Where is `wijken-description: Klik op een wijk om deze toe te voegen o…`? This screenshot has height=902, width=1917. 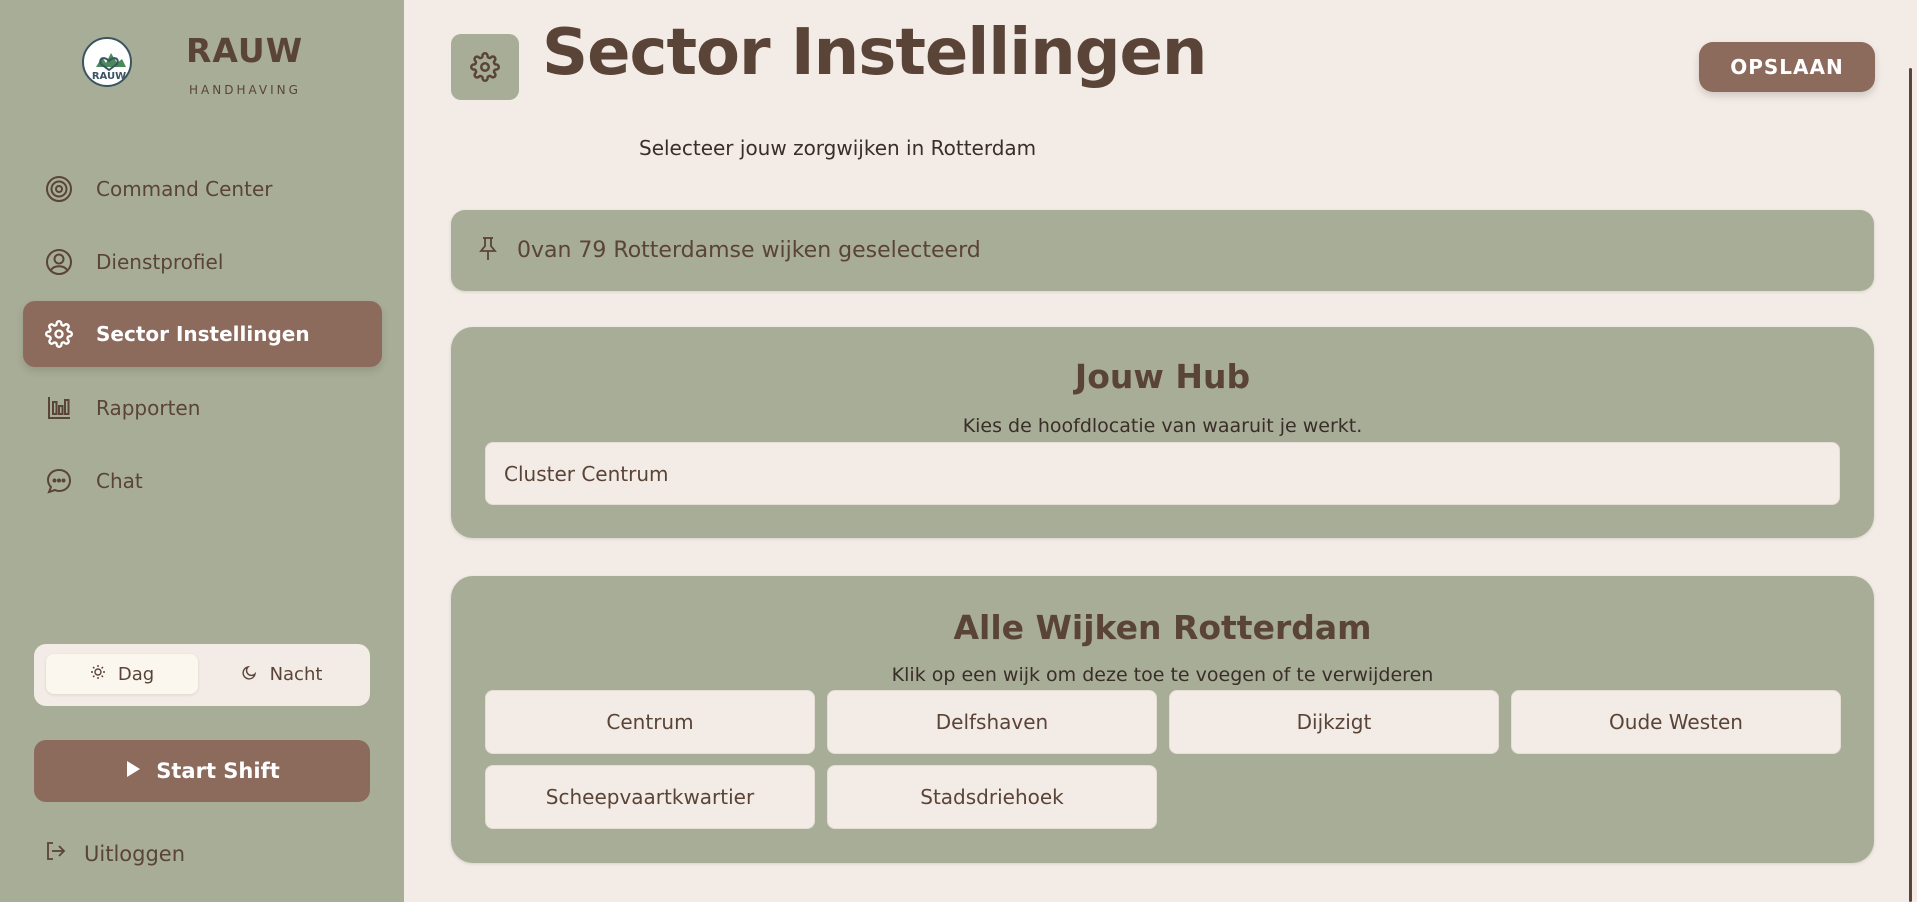 wijken-description: Klik op een wijk om deze toe te voegen o… is located at coordinates (1162, 675).